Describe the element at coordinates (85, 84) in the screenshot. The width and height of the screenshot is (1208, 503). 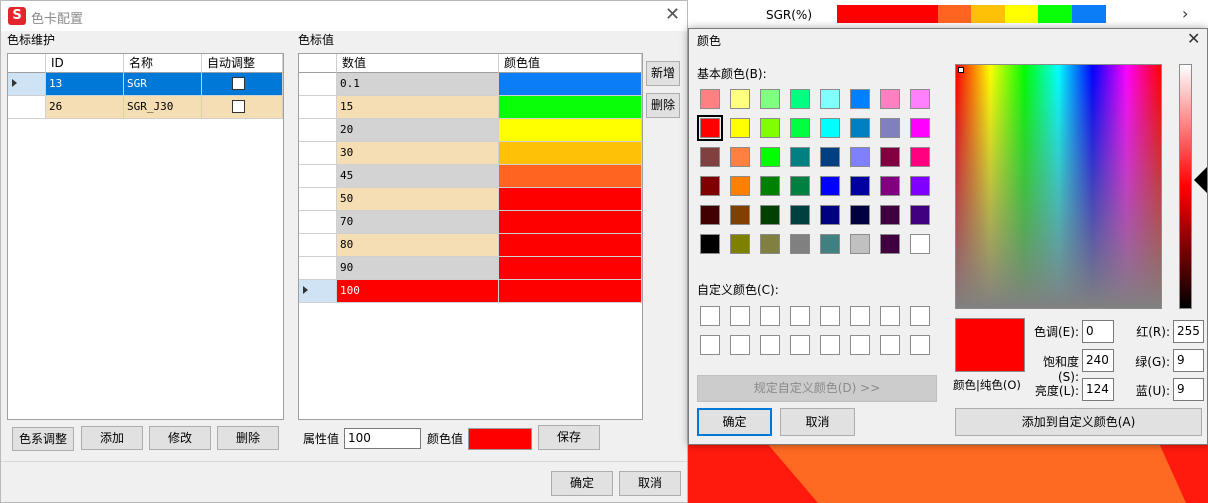
I see `table-cell-id: 13` at that location.